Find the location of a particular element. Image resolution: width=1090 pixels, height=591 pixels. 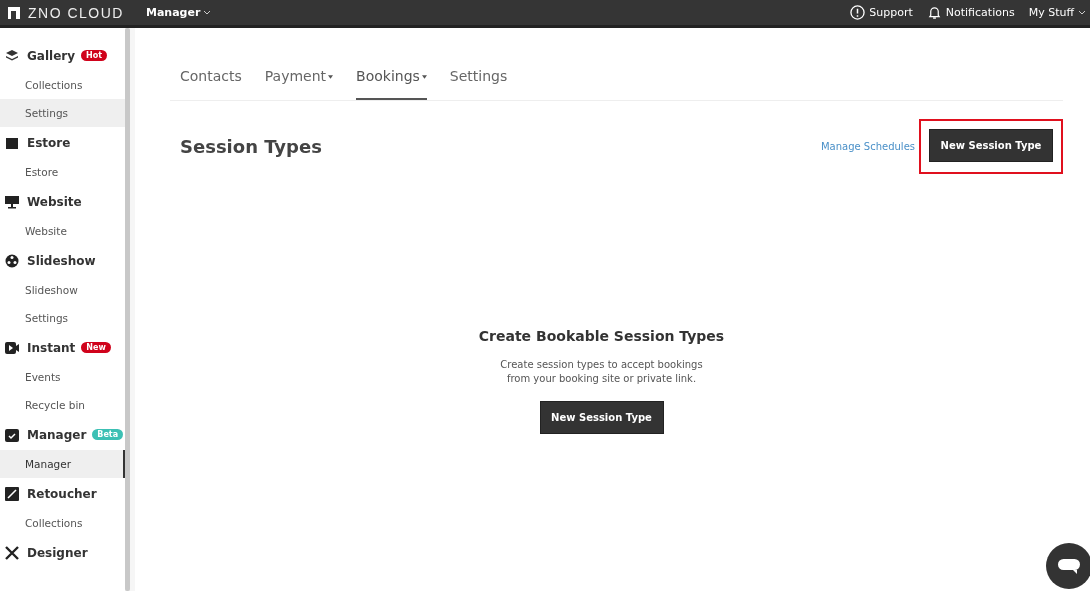

logo-icon is located at coordinates (14, 12).